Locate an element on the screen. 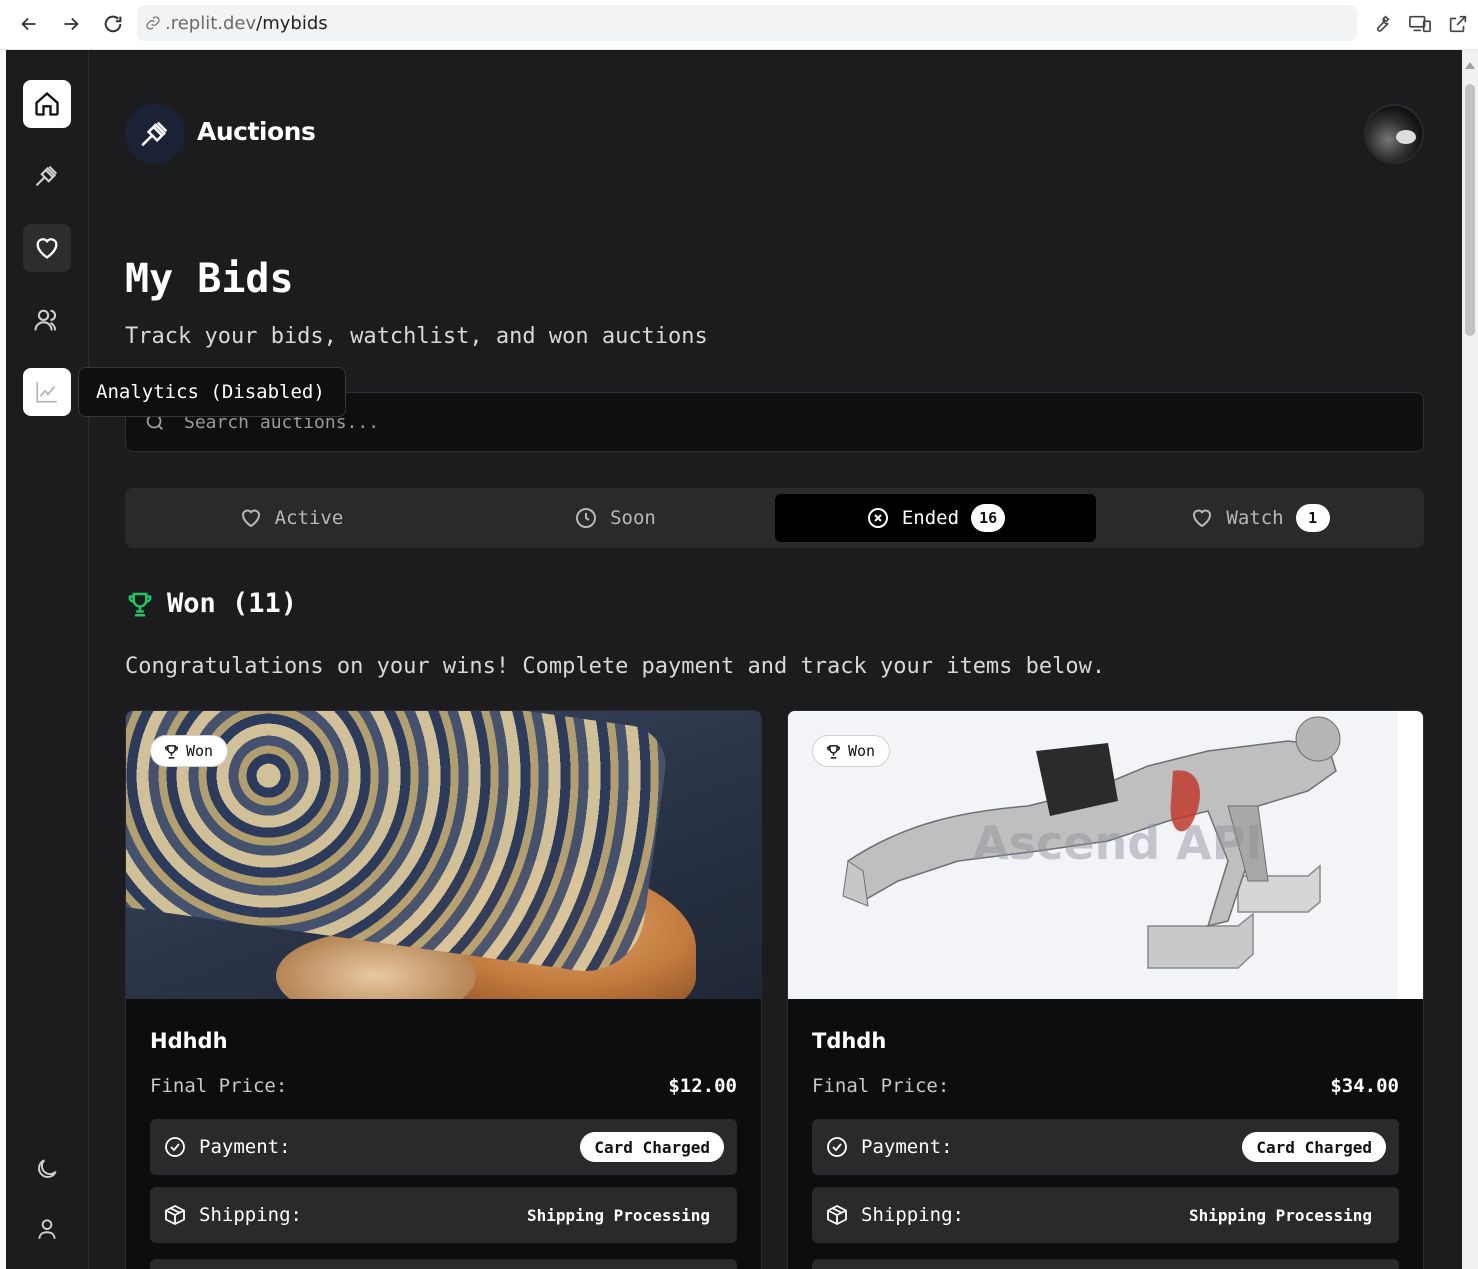  profile-button is located at coordinates (47, 1229).